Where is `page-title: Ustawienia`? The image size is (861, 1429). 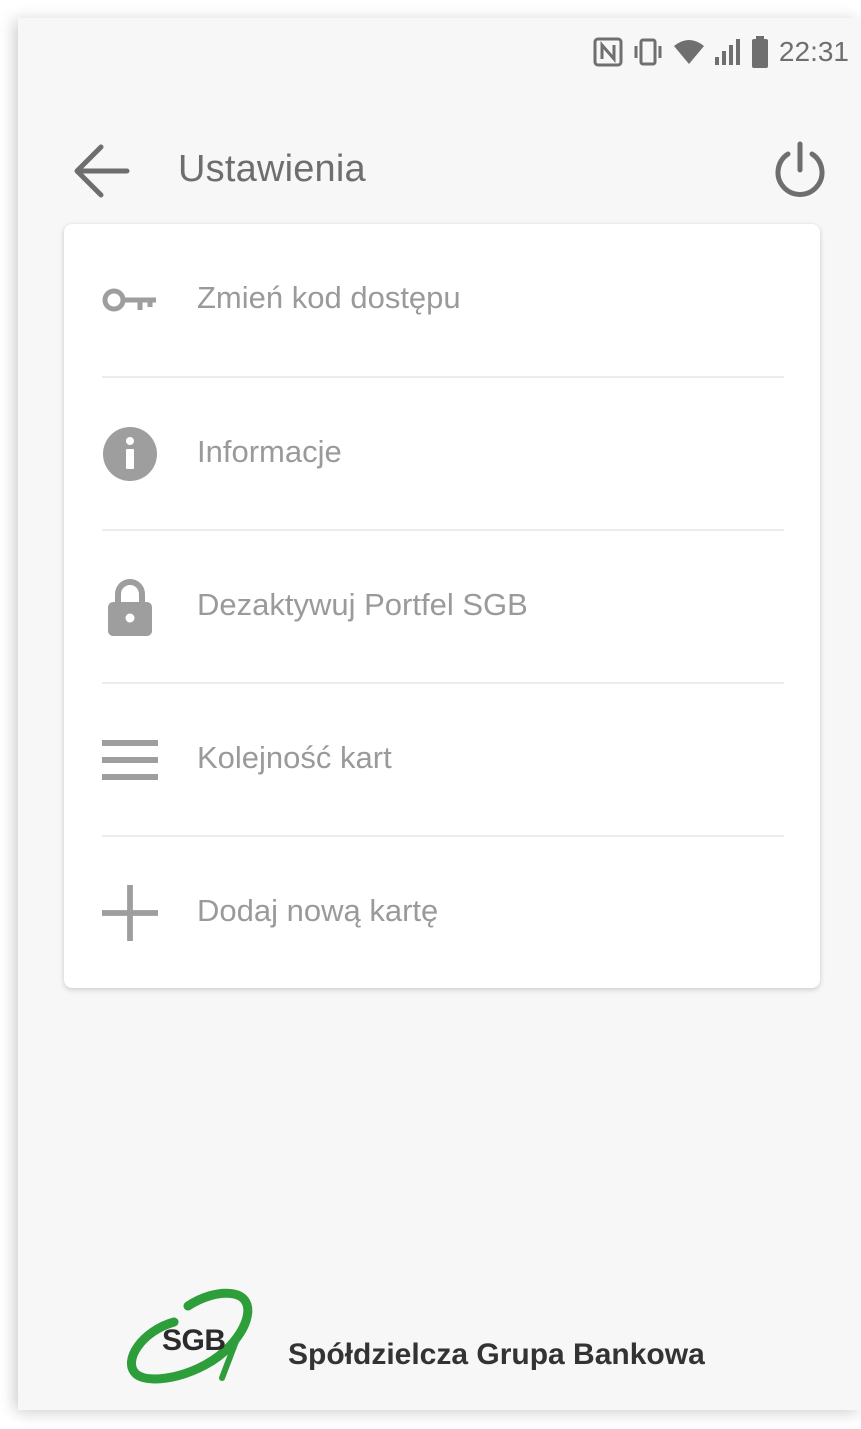 page-title: Ustawienia is located at coordinates (272, 169).